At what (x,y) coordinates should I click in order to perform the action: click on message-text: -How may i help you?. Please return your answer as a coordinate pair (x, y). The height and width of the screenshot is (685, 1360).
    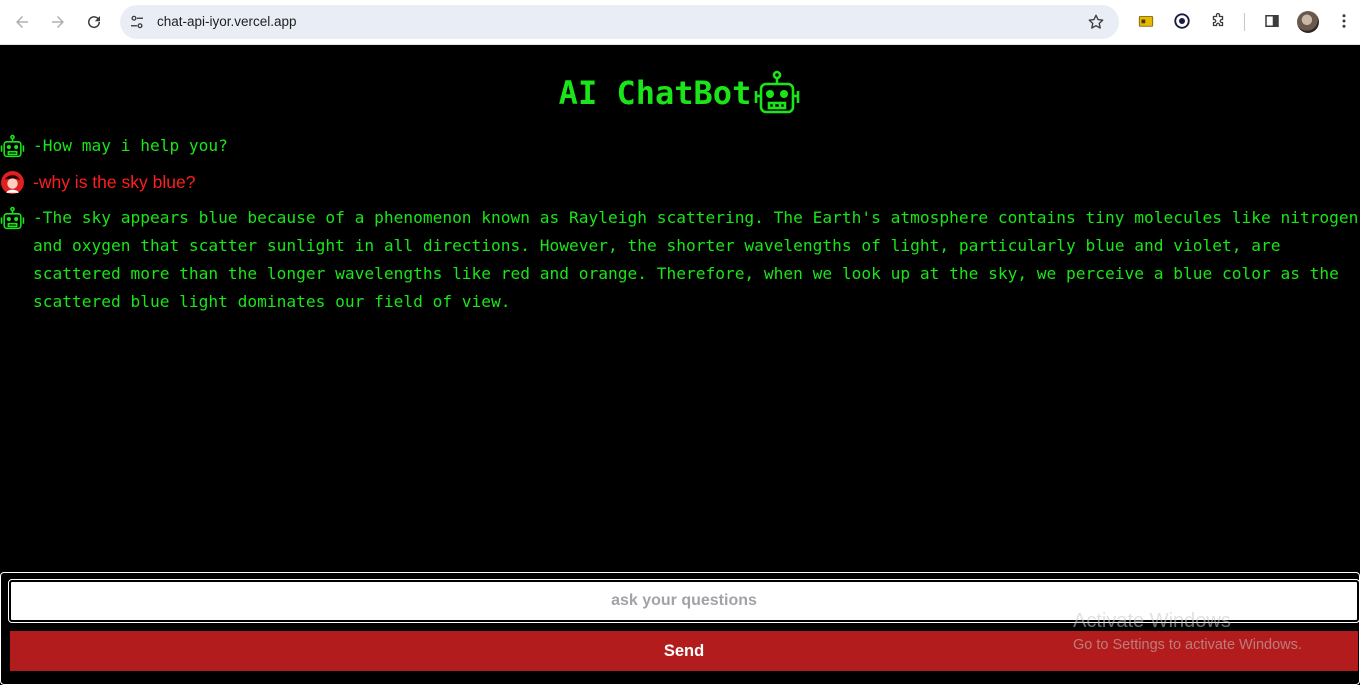
    Looking at the image, I should click on (130, 145).